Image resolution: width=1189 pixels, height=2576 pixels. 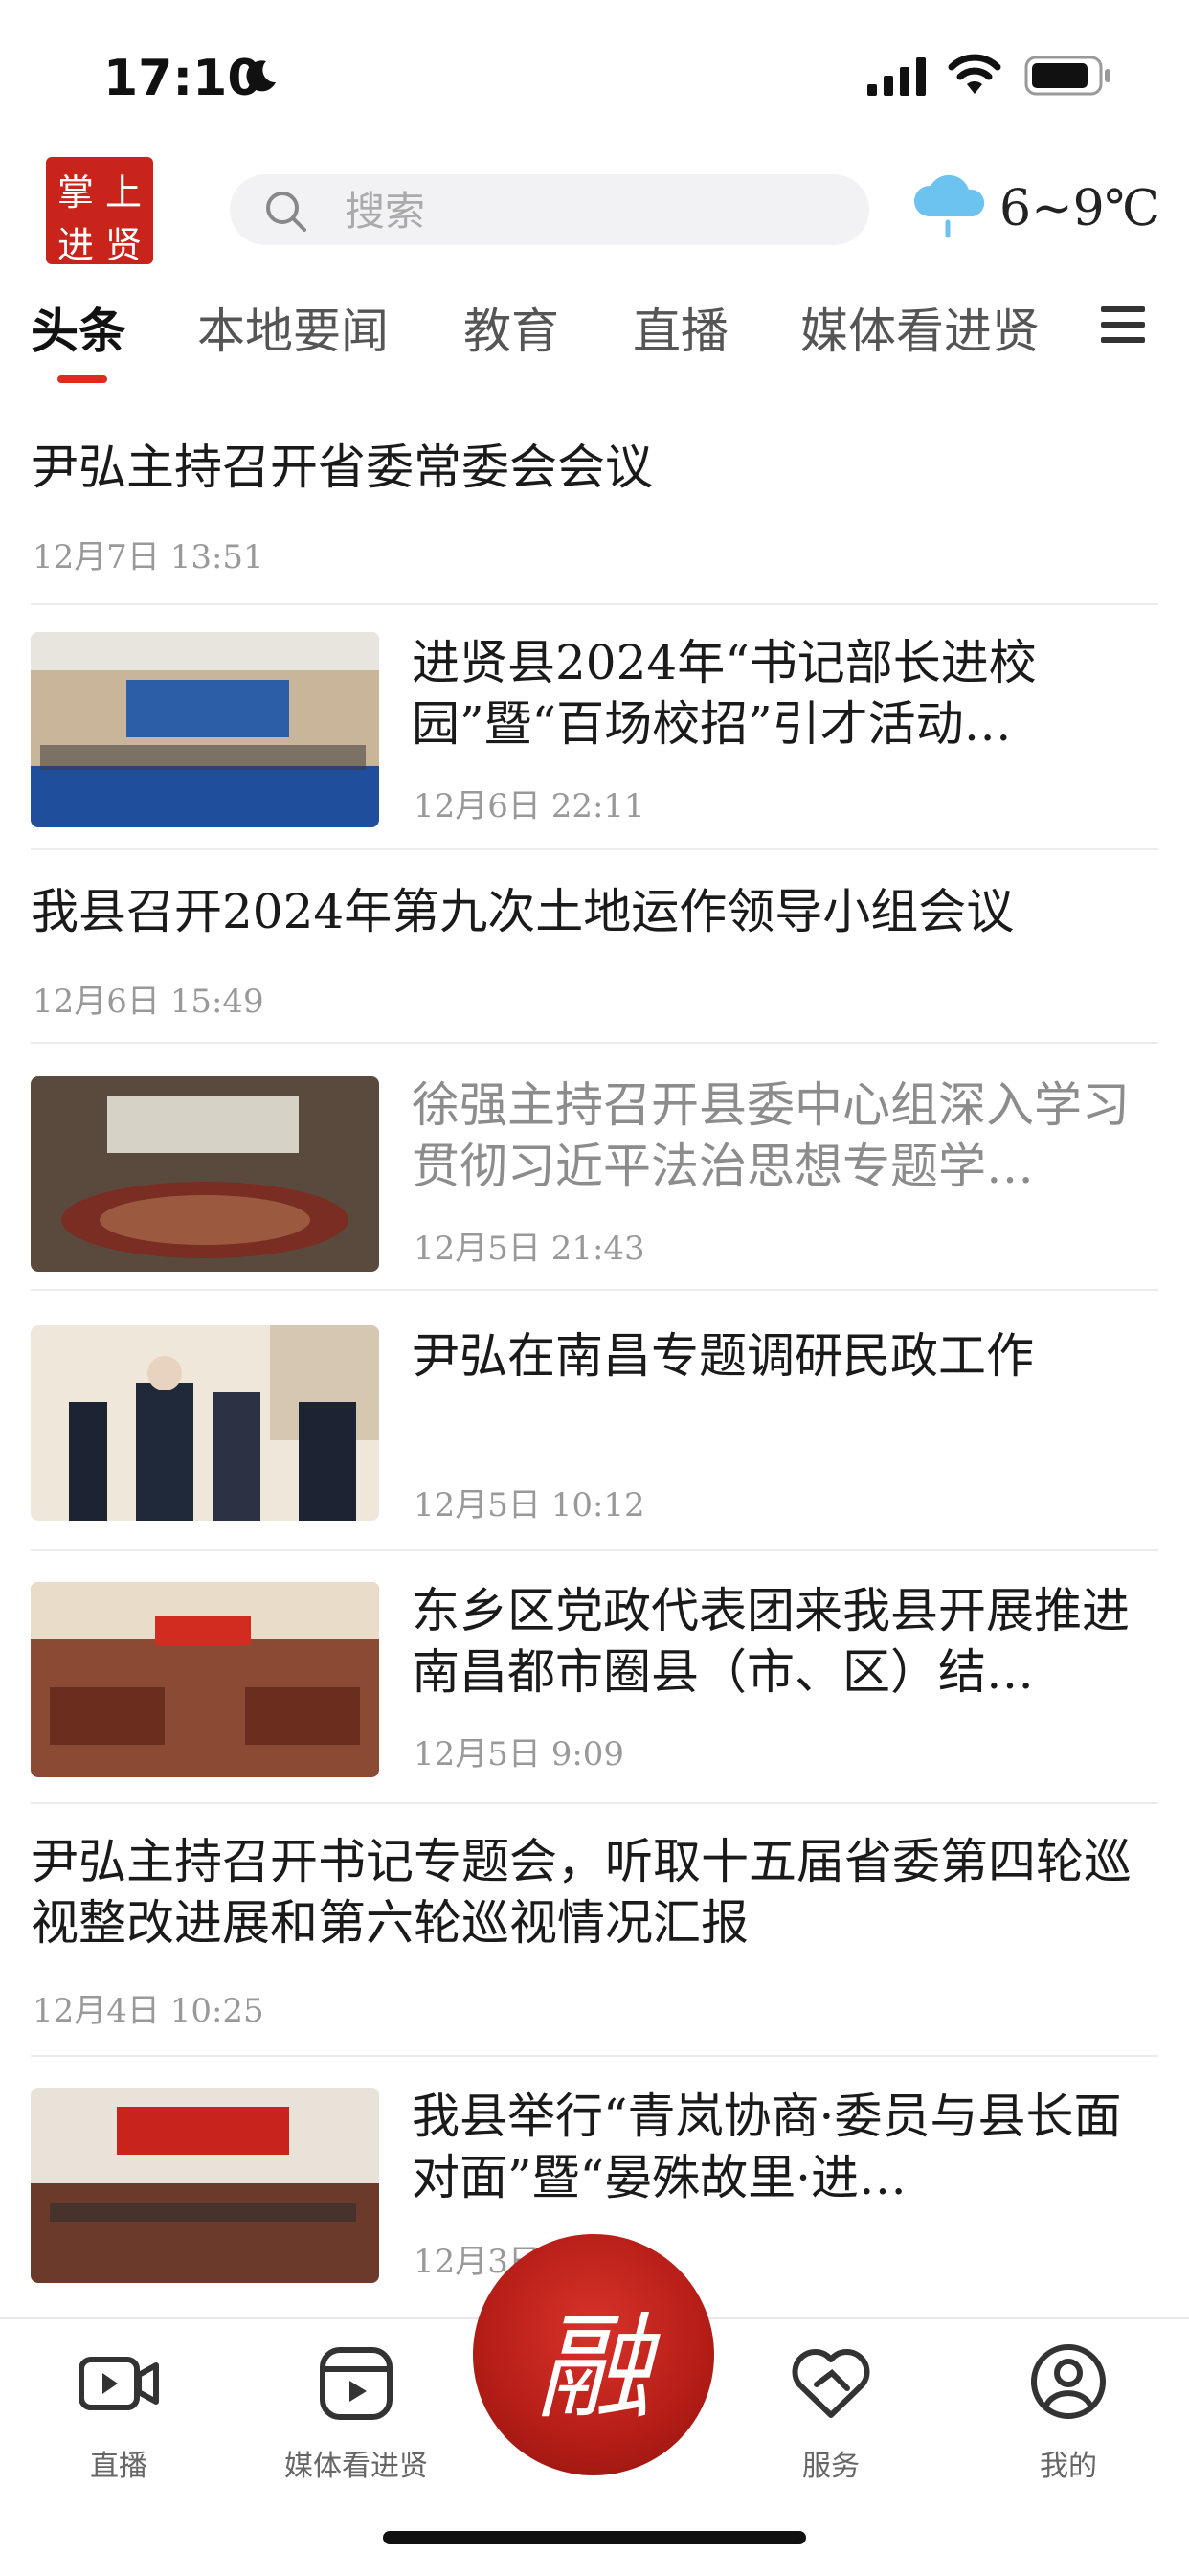 What do you see at coordinates (118, 2411) in the screenshot?
I see `nav-live: 直播` at bounding box center [118, 2411].